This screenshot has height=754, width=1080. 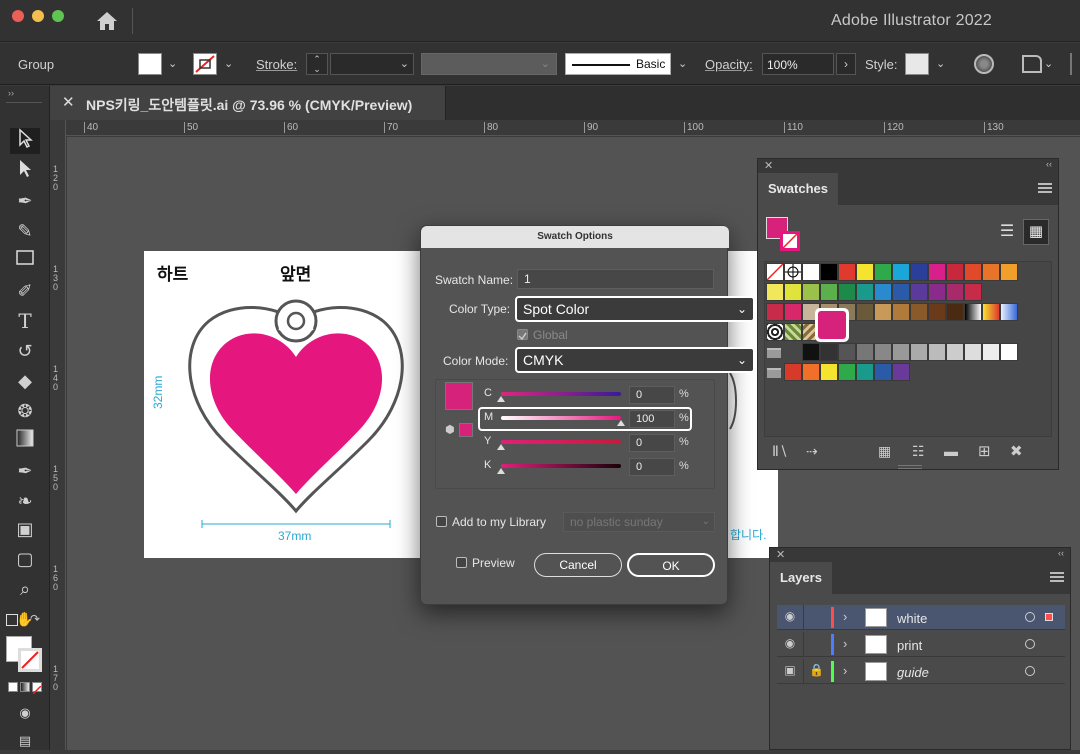 I want to click on align-options-icon, so click(x=1032, y=64).